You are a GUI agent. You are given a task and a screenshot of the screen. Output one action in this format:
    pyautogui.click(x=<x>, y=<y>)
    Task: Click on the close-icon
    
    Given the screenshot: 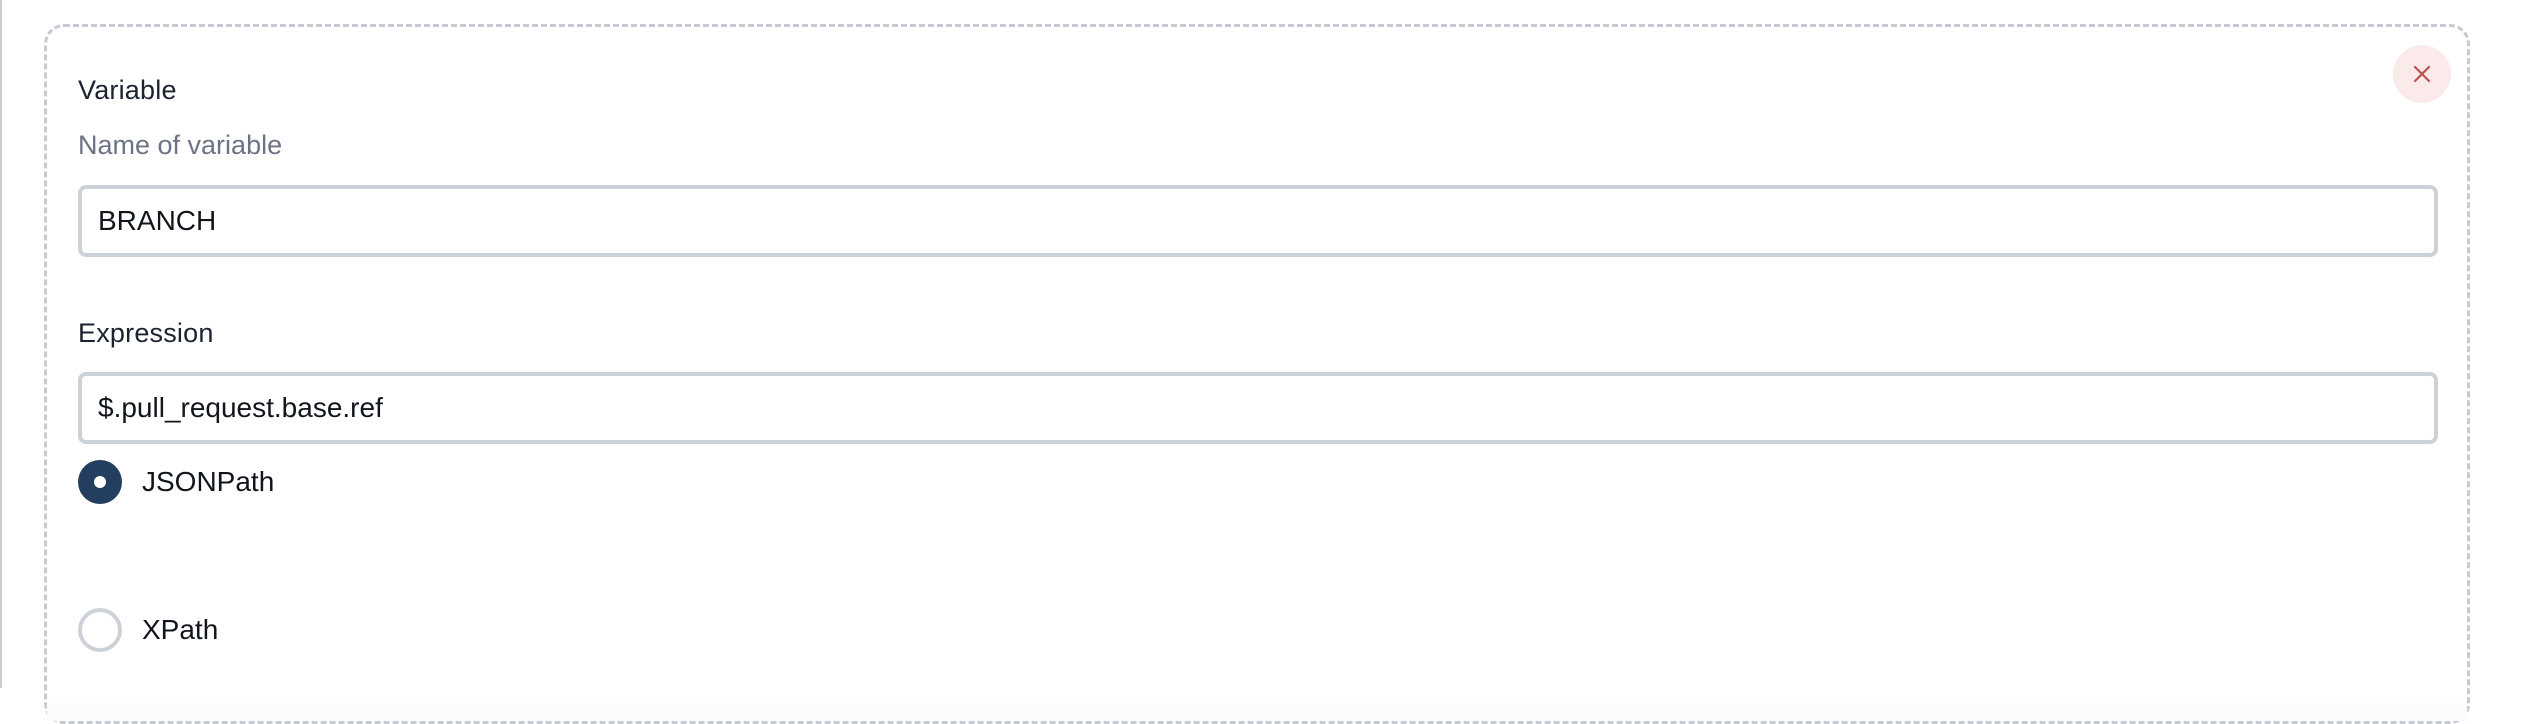 What is the action you would take?
    pyautogui.click(x=2422, y=74)
    